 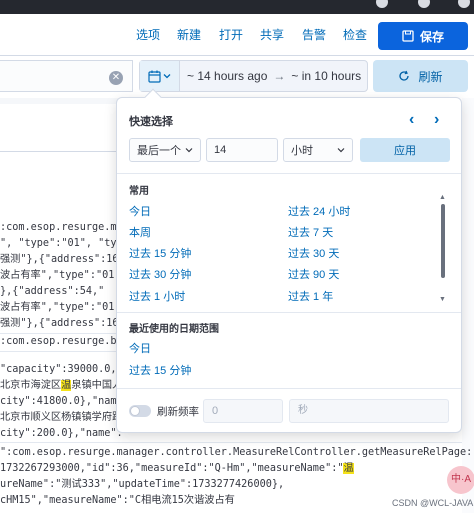 What do you see at coordinates (411, 120) in the screenshot?
I see `chevron-left-icon: ‹` at bounding box center [411, 120].